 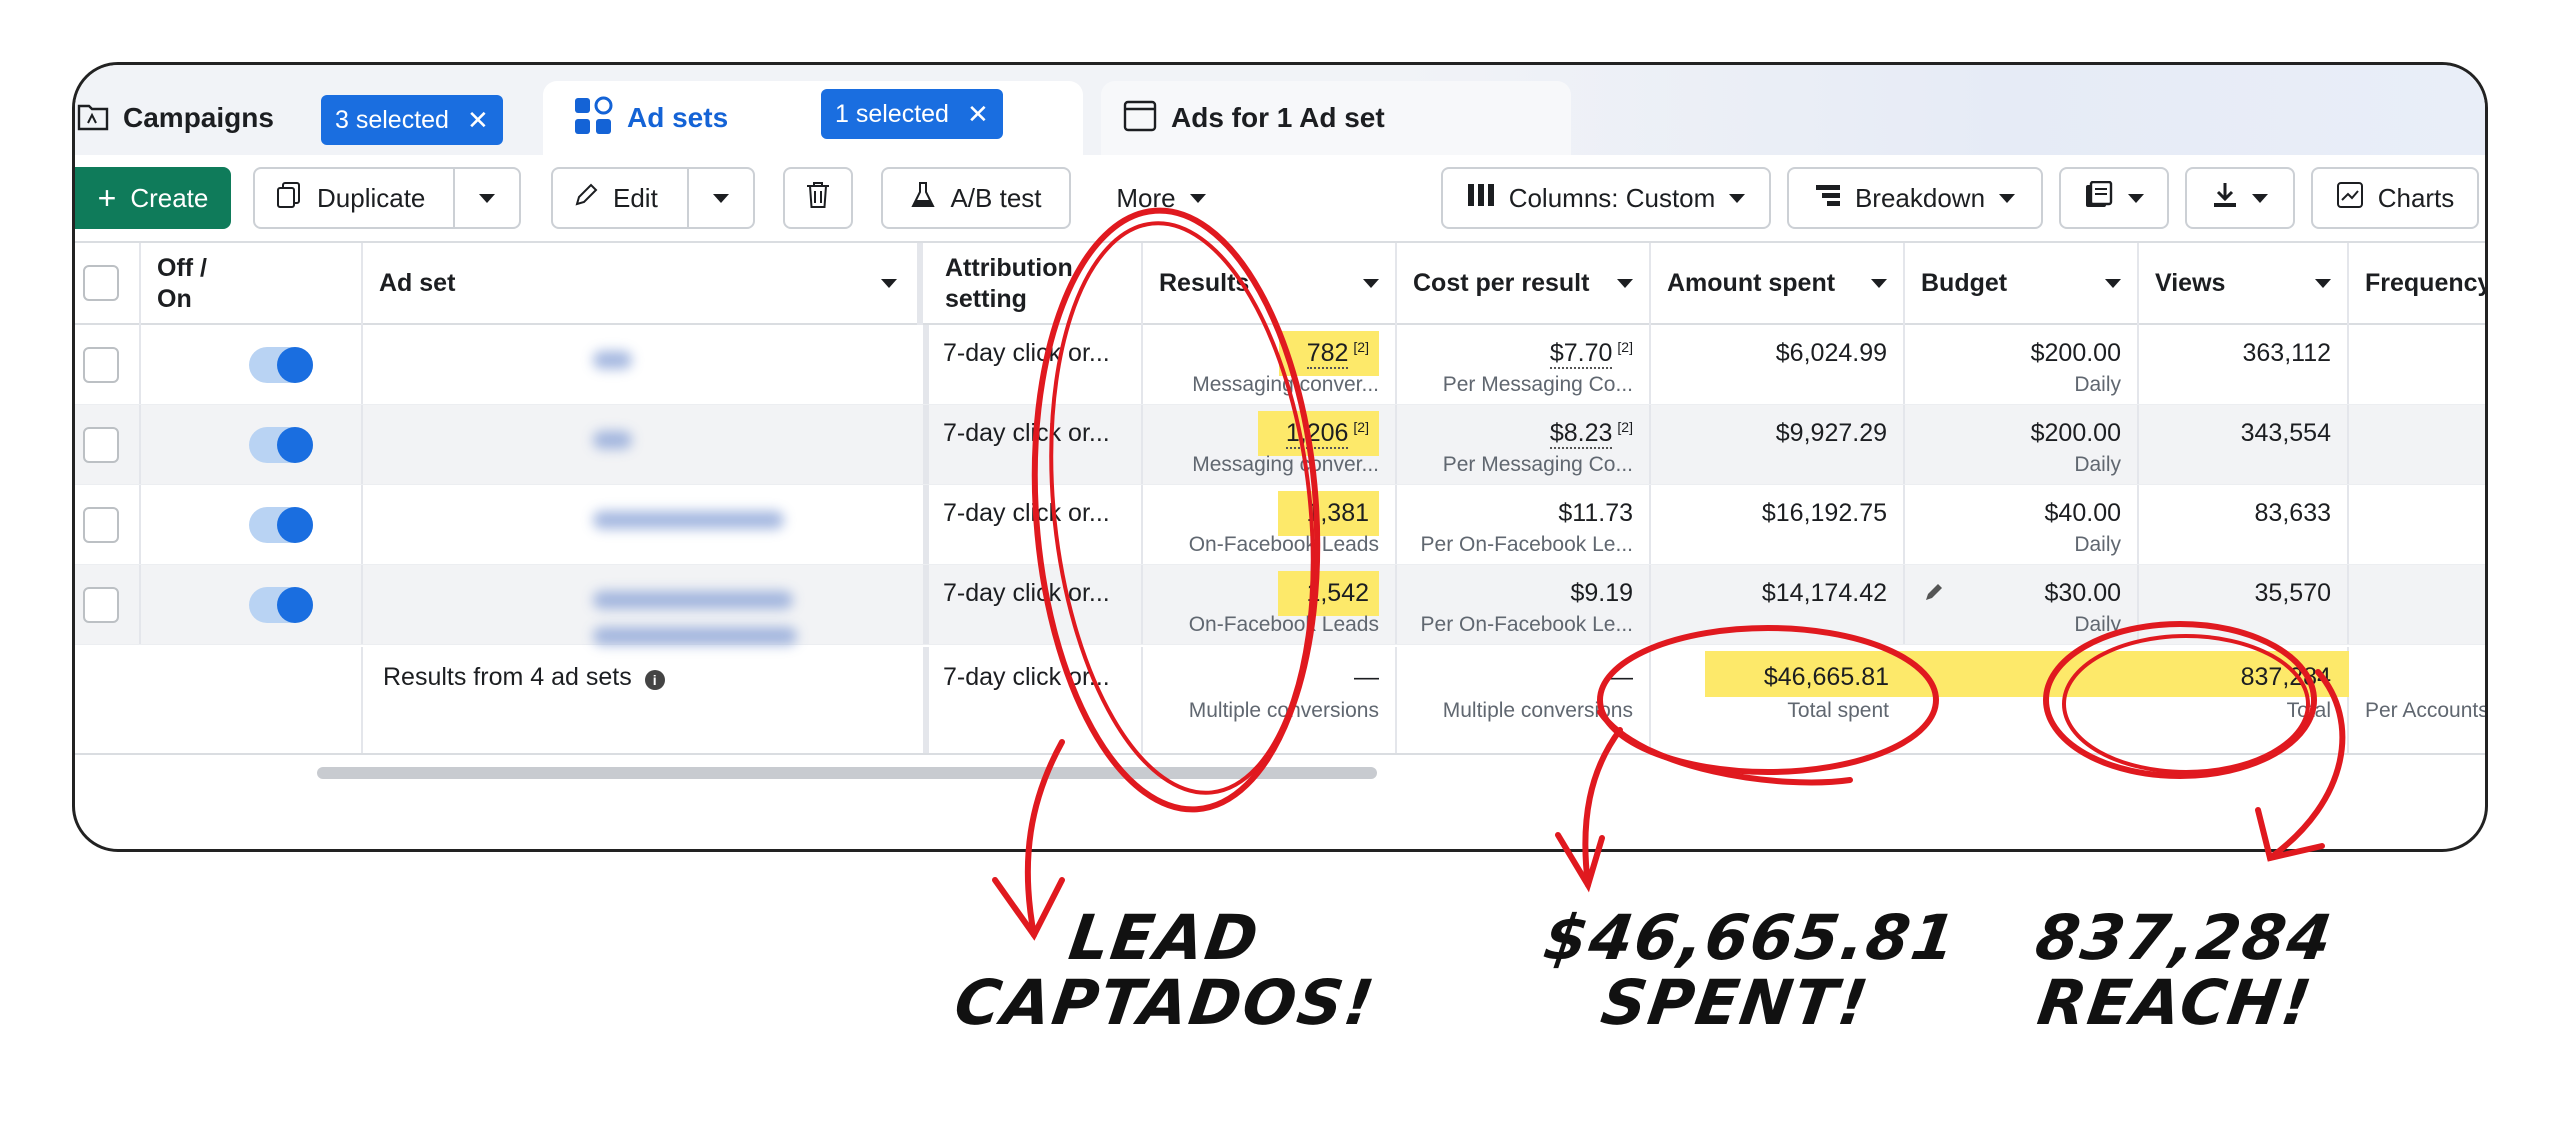 I want to click on columns-icon, so click(x=1481, y=198).